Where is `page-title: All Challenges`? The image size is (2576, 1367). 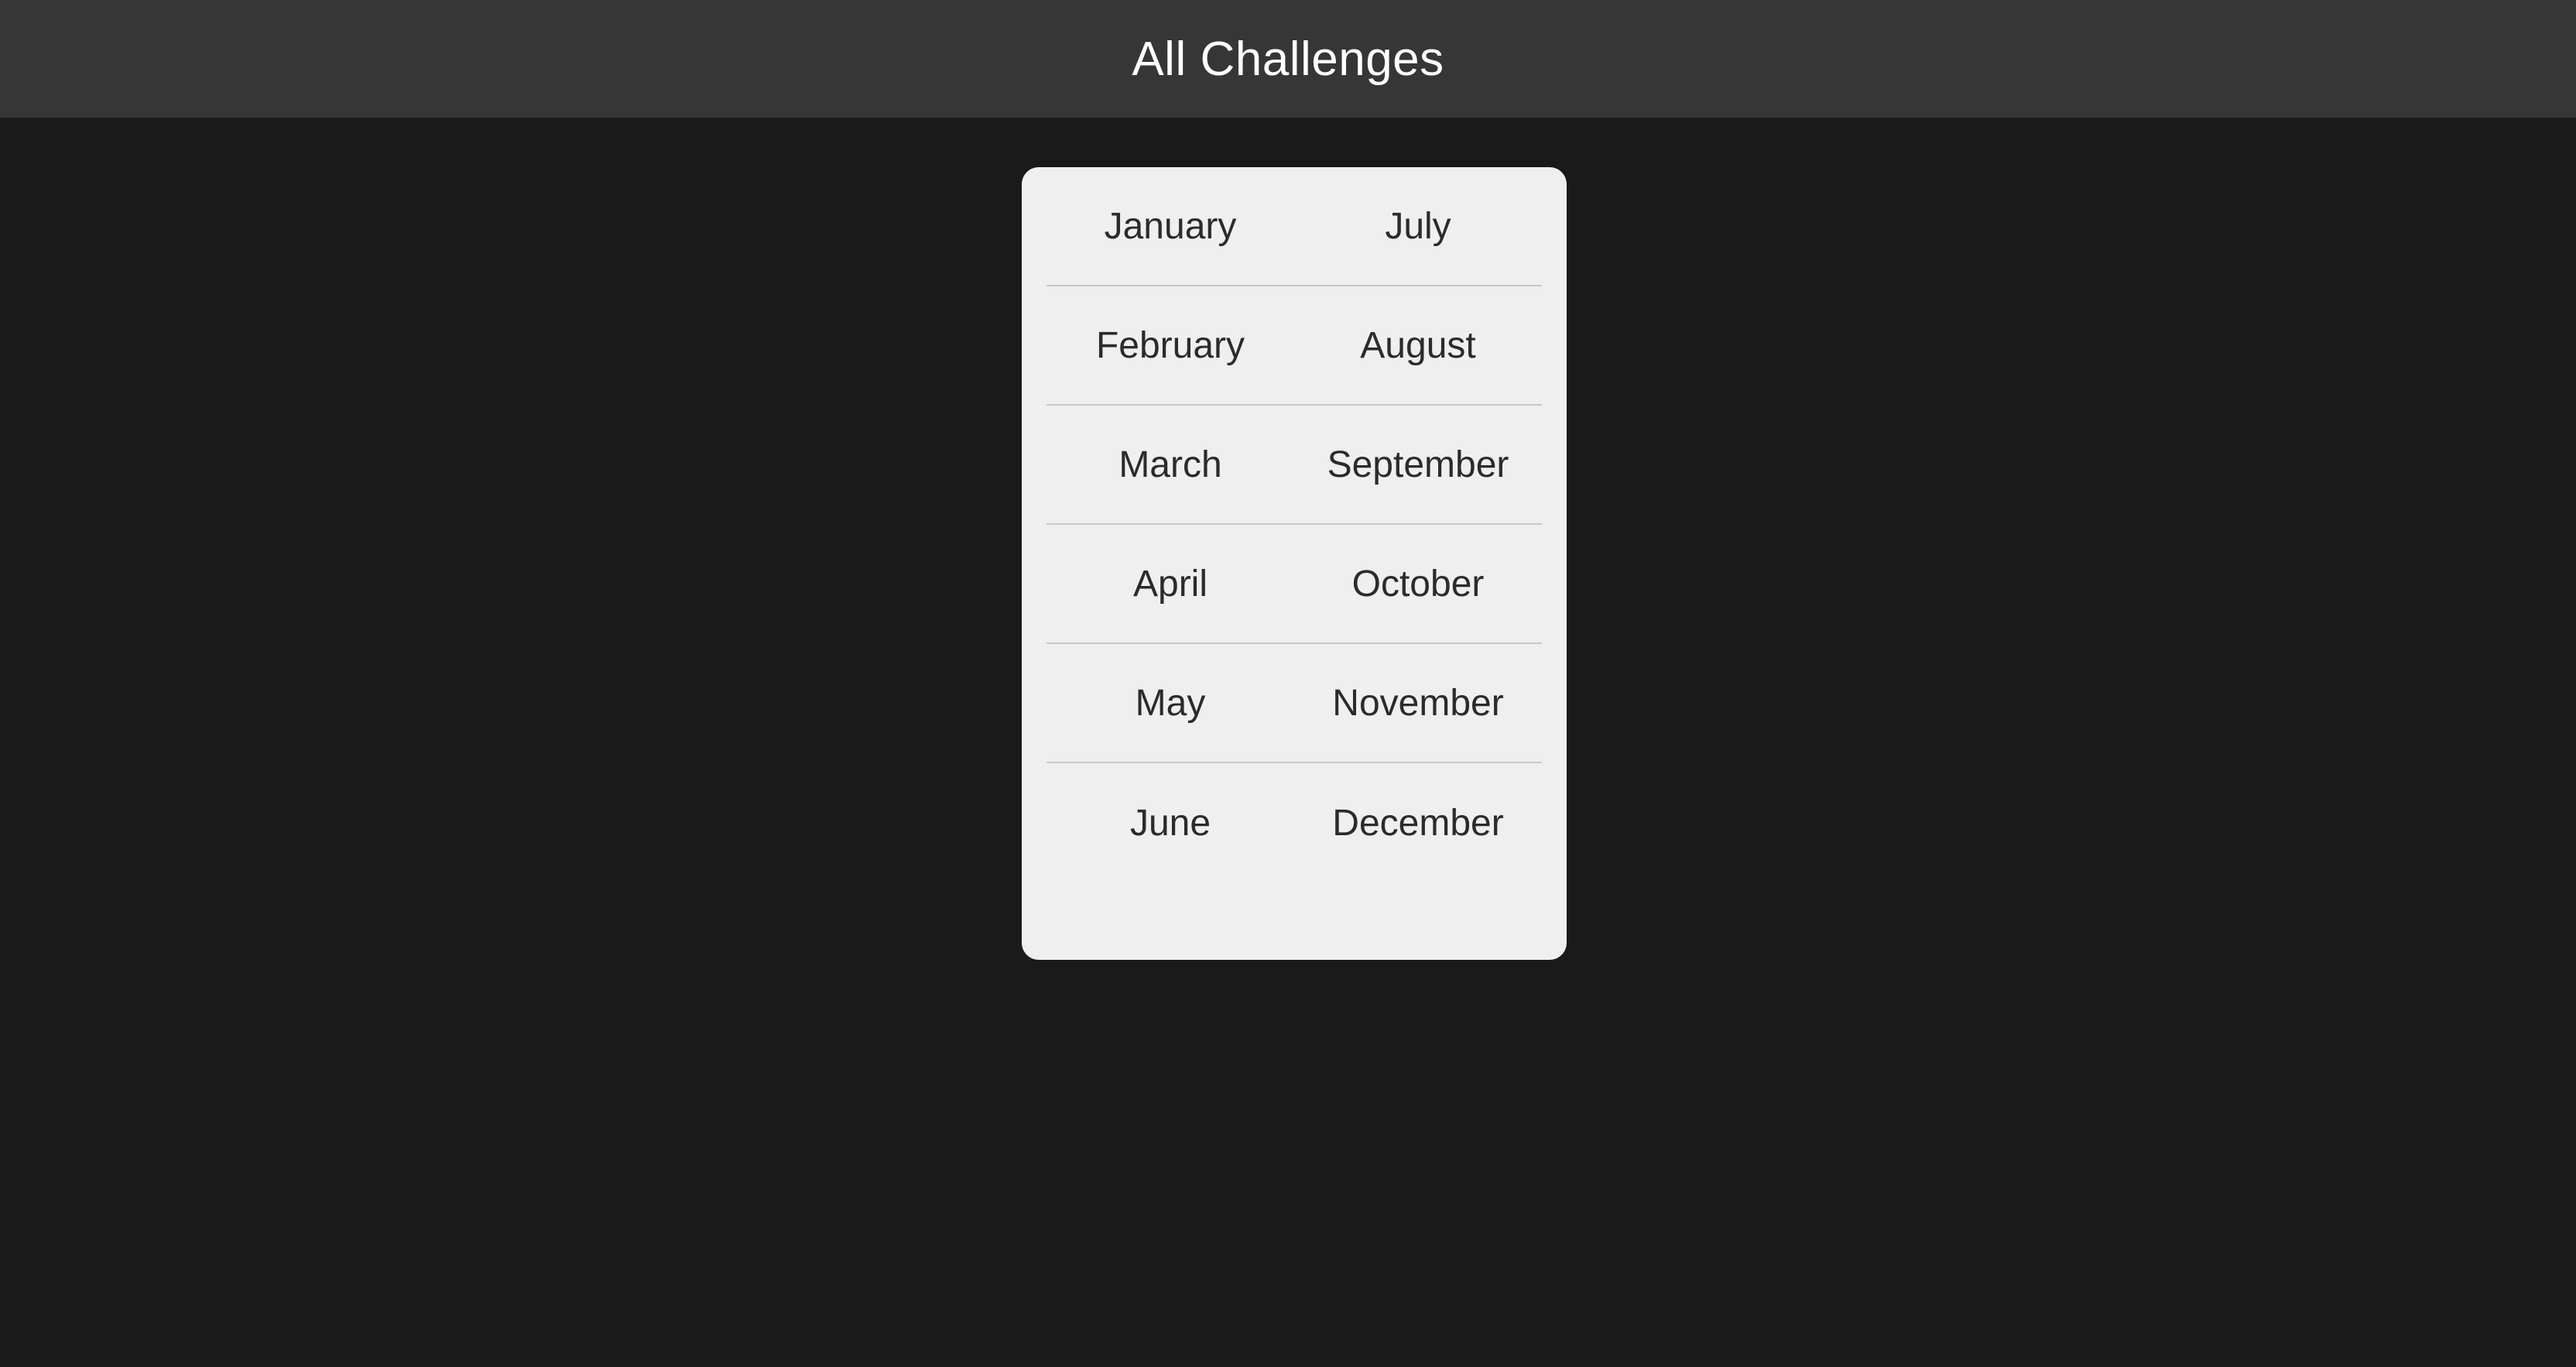
page-title: All Challenges is located at coordinates (1288, 59).